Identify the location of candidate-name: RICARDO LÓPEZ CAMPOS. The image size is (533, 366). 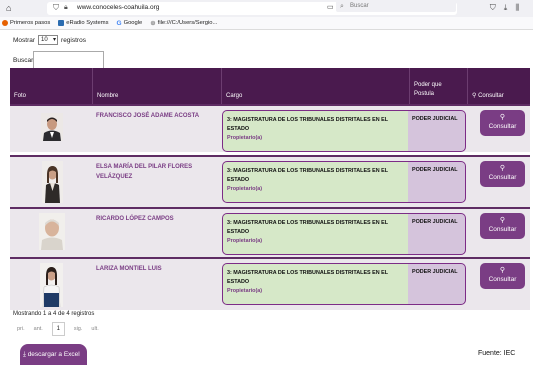
(160, 219).